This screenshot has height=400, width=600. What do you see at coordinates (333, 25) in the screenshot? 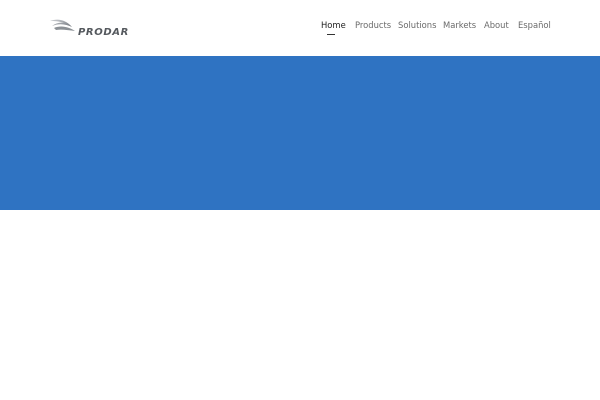
I see `nav-home: Home` at bounding box center [333, 25].